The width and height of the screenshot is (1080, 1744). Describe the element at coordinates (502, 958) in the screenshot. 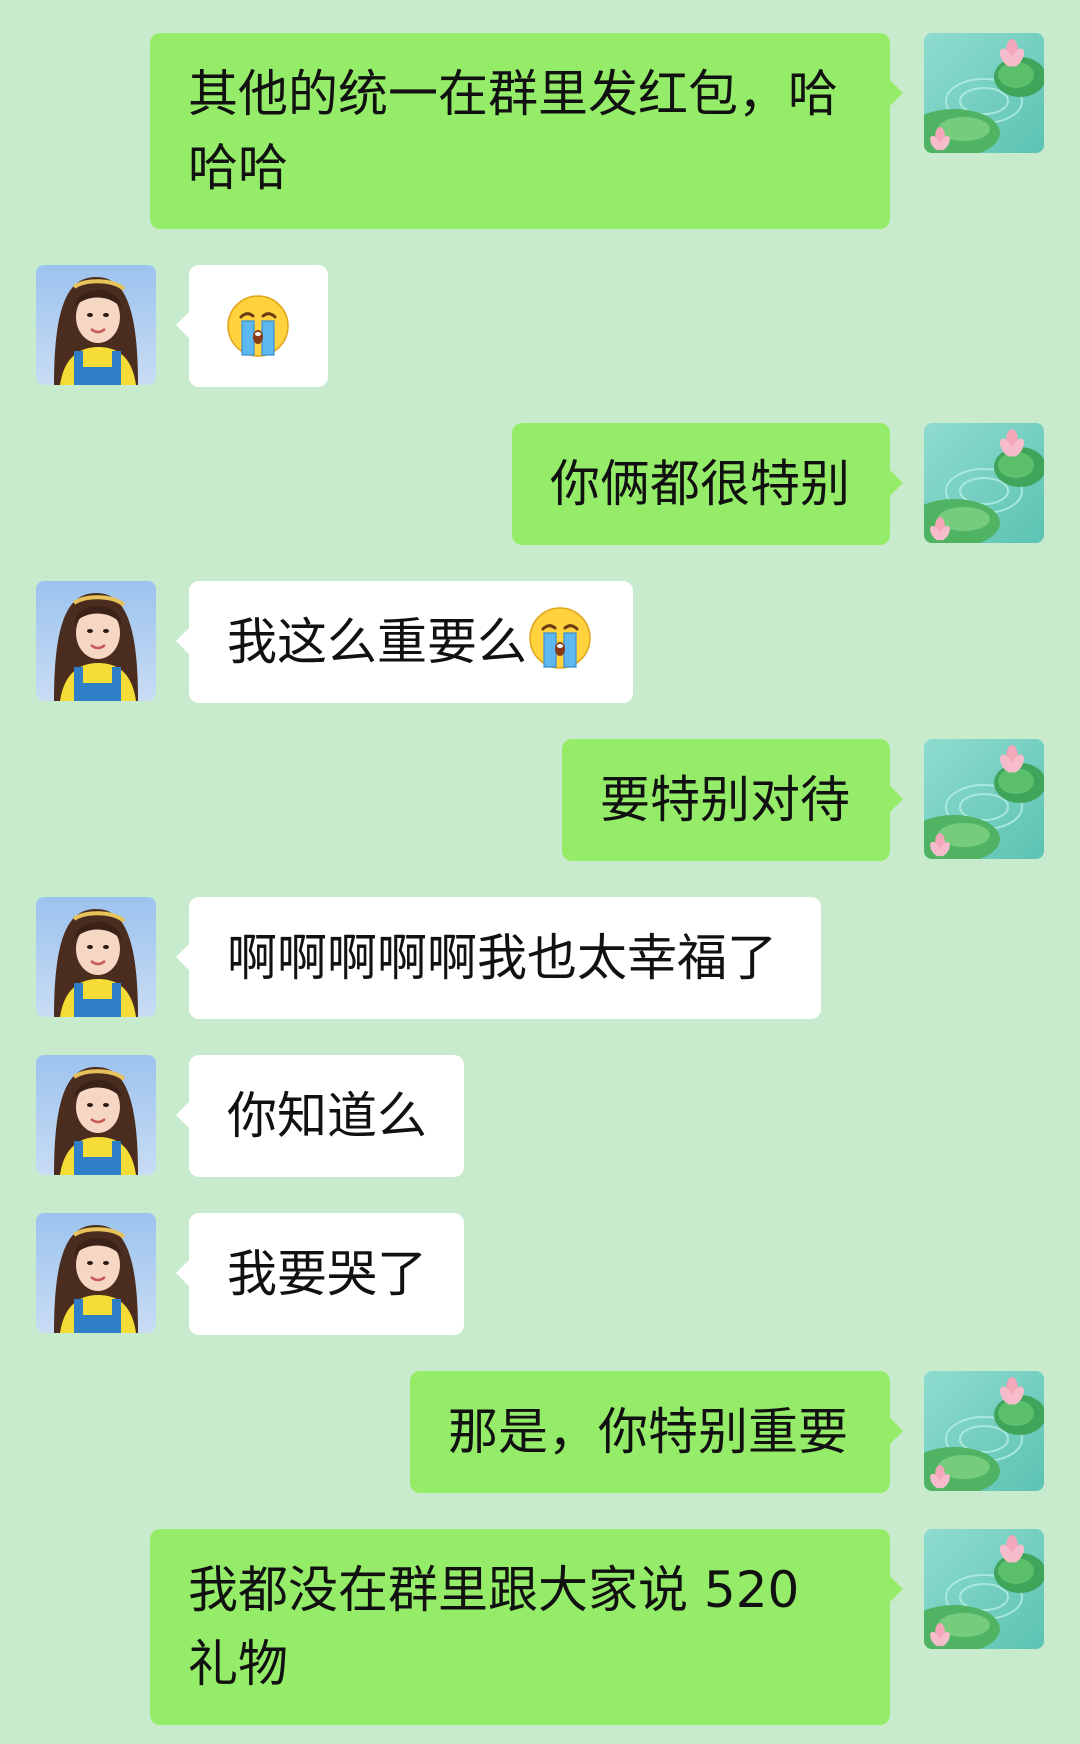

I see `message-text: 啊啊啊啊啊我也太幸福了` at that location.